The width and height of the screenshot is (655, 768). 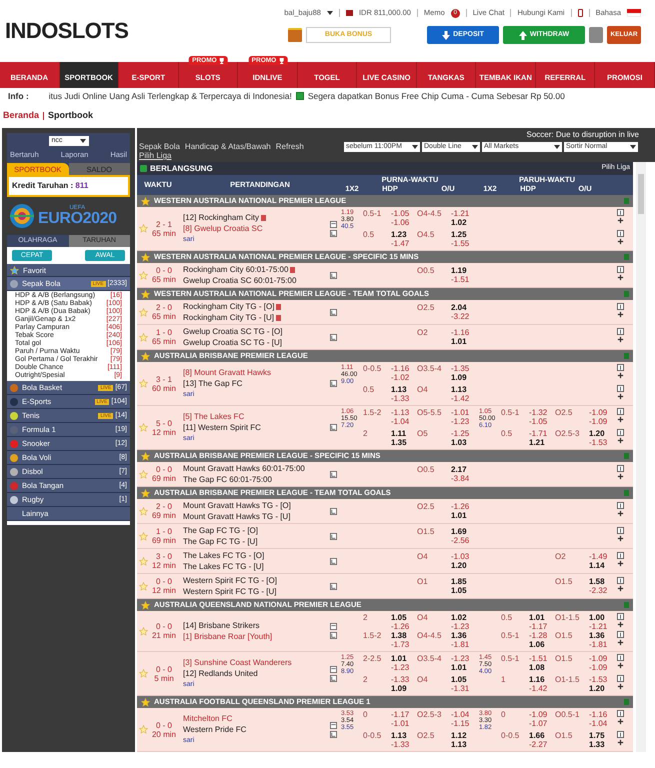 I want to click on odds-value: -1.06, so click(x=404, y=222).